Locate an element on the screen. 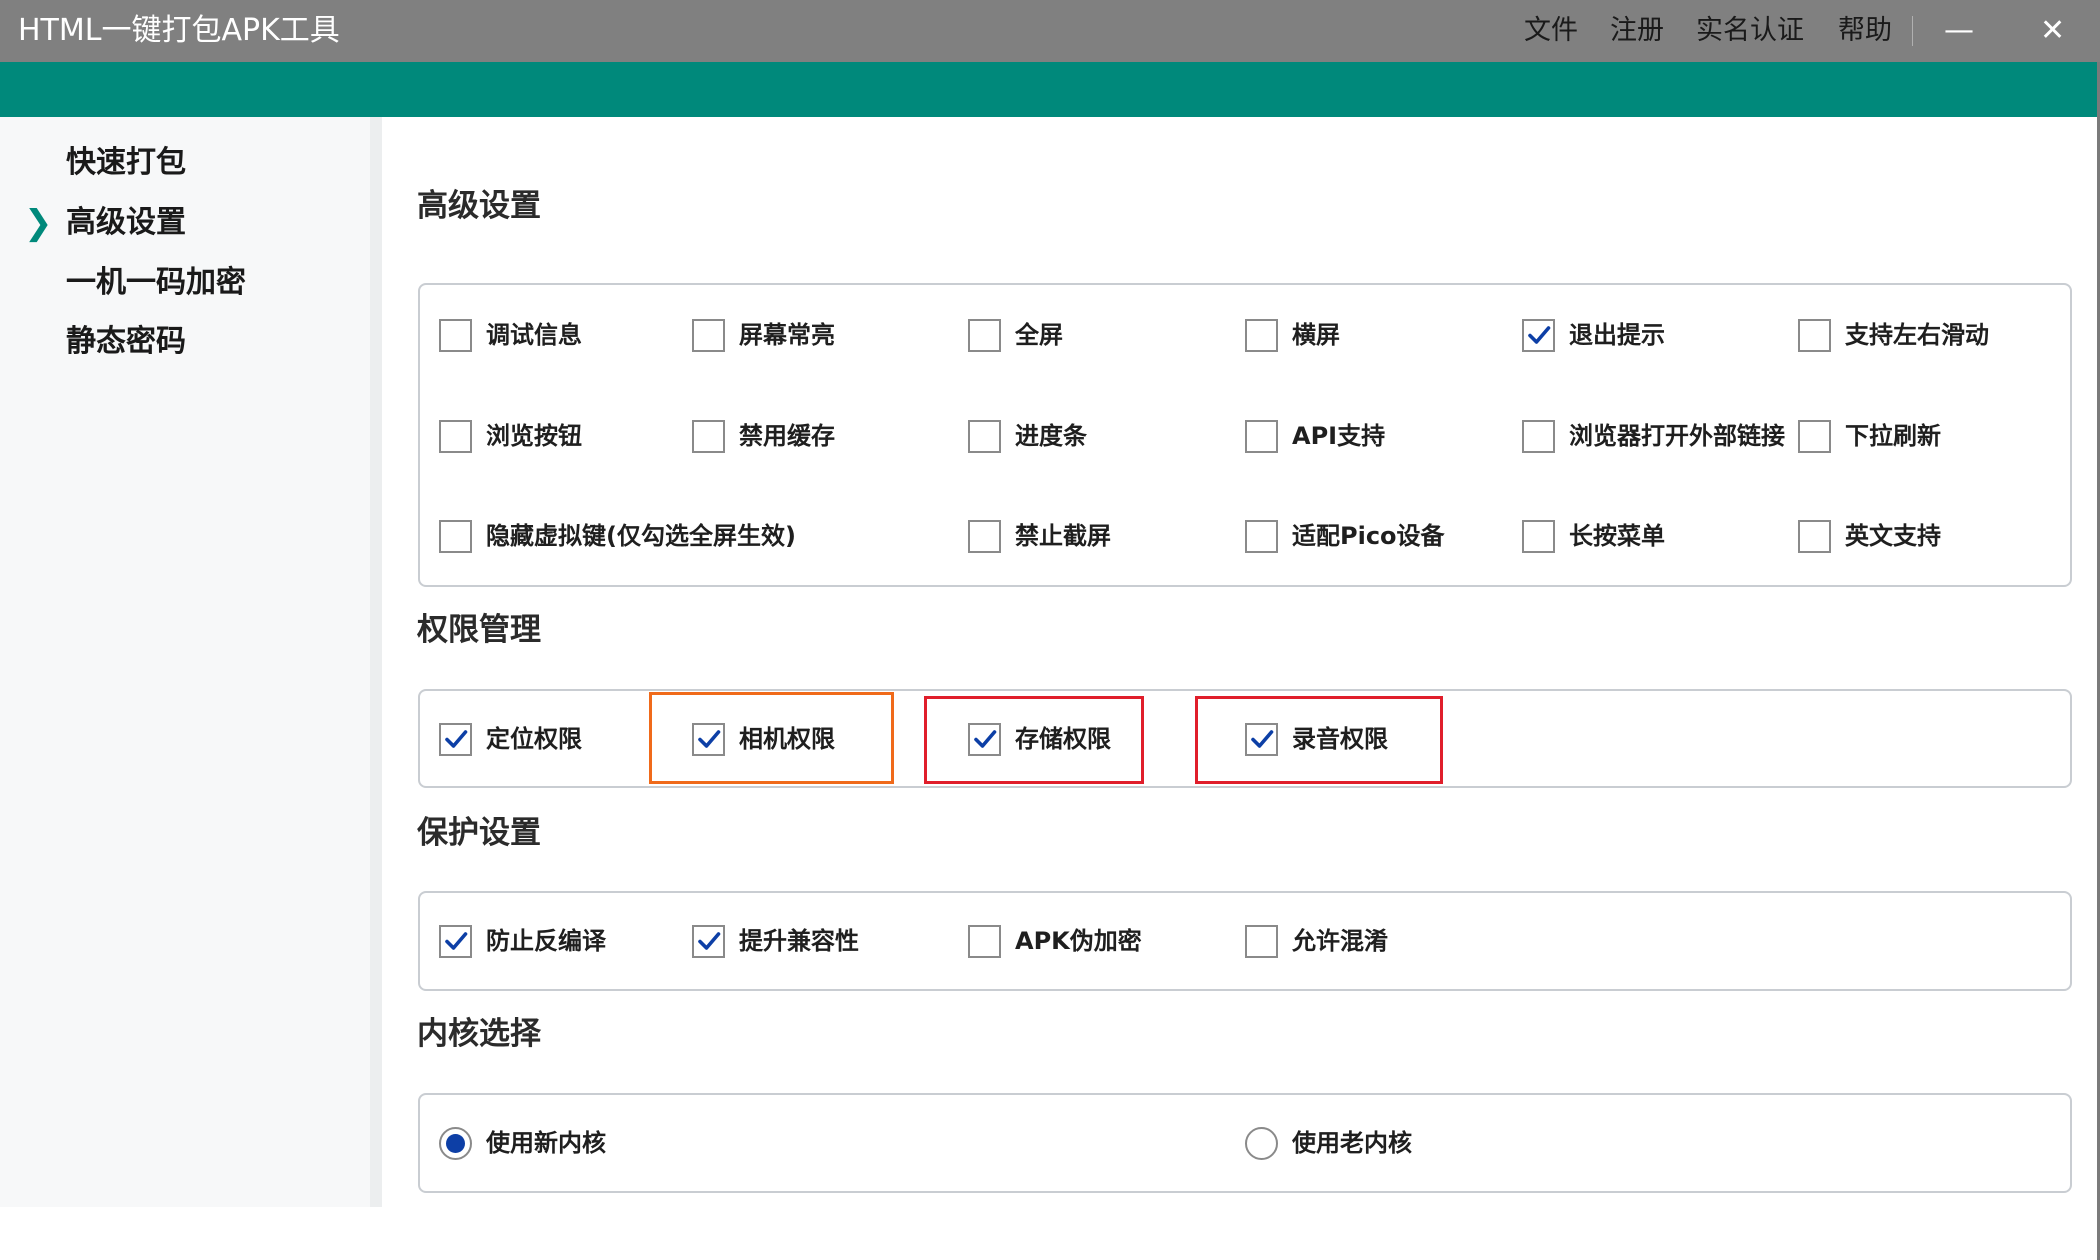 This screenshot has width=2100, height=1260. option-checkbox-item: 屏幕常亮 is located at coordinates (763, 335).